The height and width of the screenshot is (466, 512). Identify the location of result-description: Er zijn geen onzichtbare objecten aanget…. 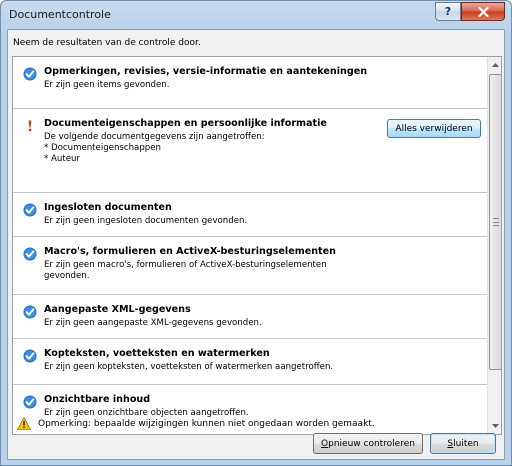
(146, 413).